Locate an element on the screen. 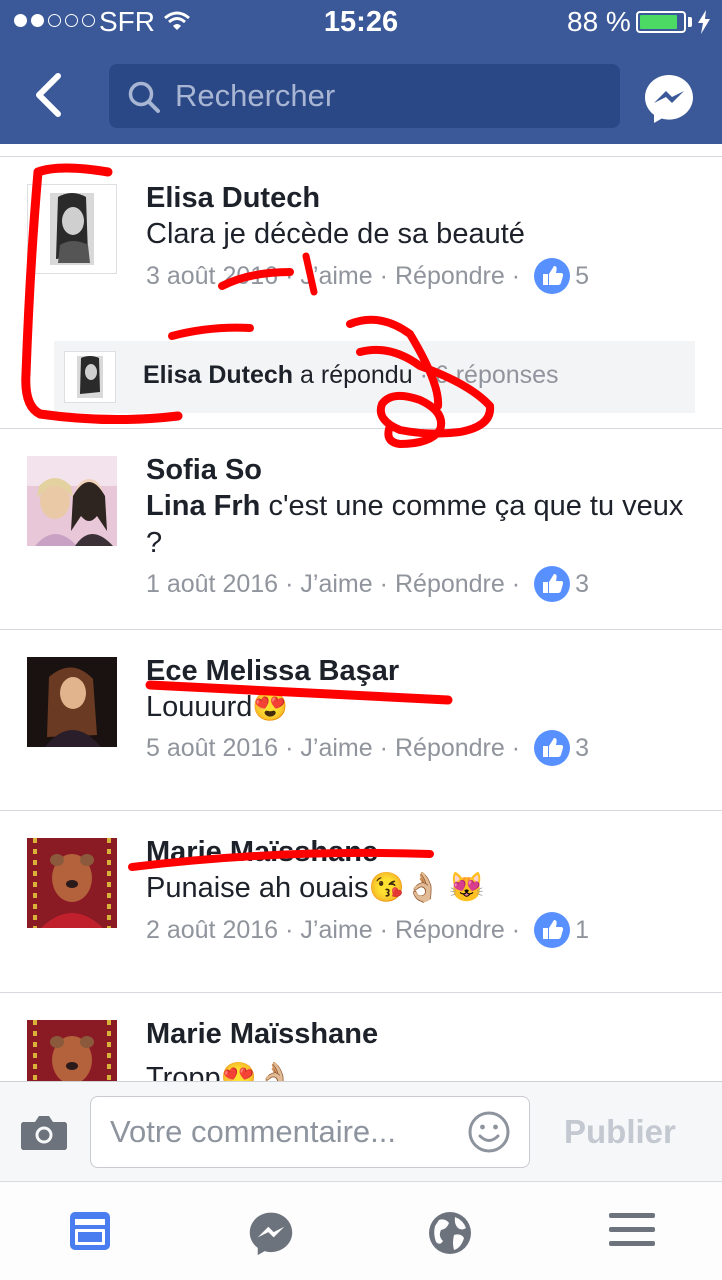 This screenshot has height=1280, width=722. back-arrow-icon is located at coordinates (51, 95).